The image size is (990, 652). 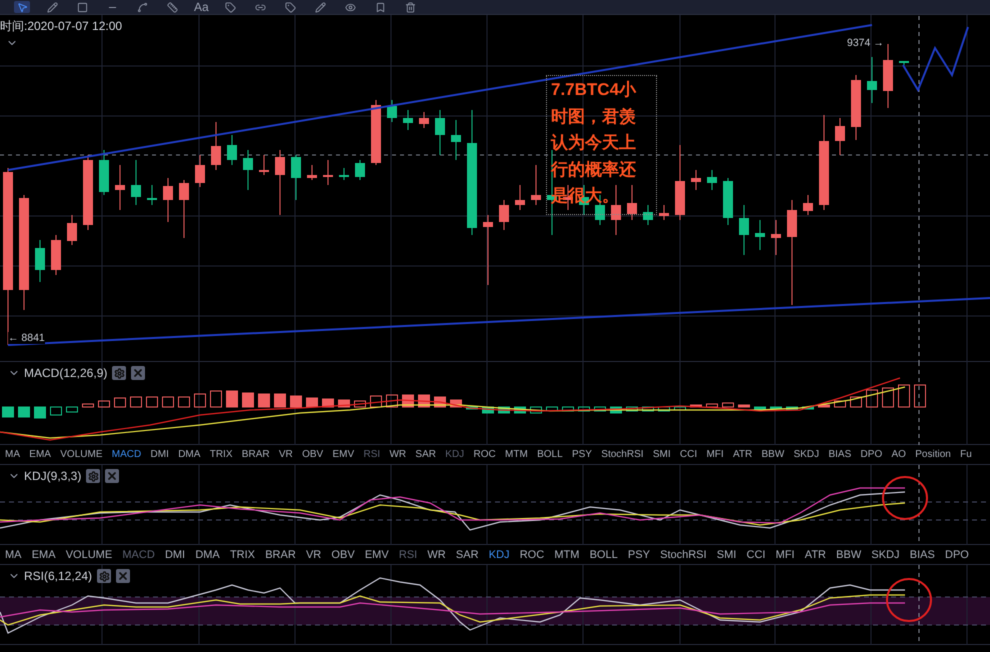 What do you see at coordinates (966, 454) in the screenshot?
I see `indicator-tab: Fu` at bounding box center [966, 454].